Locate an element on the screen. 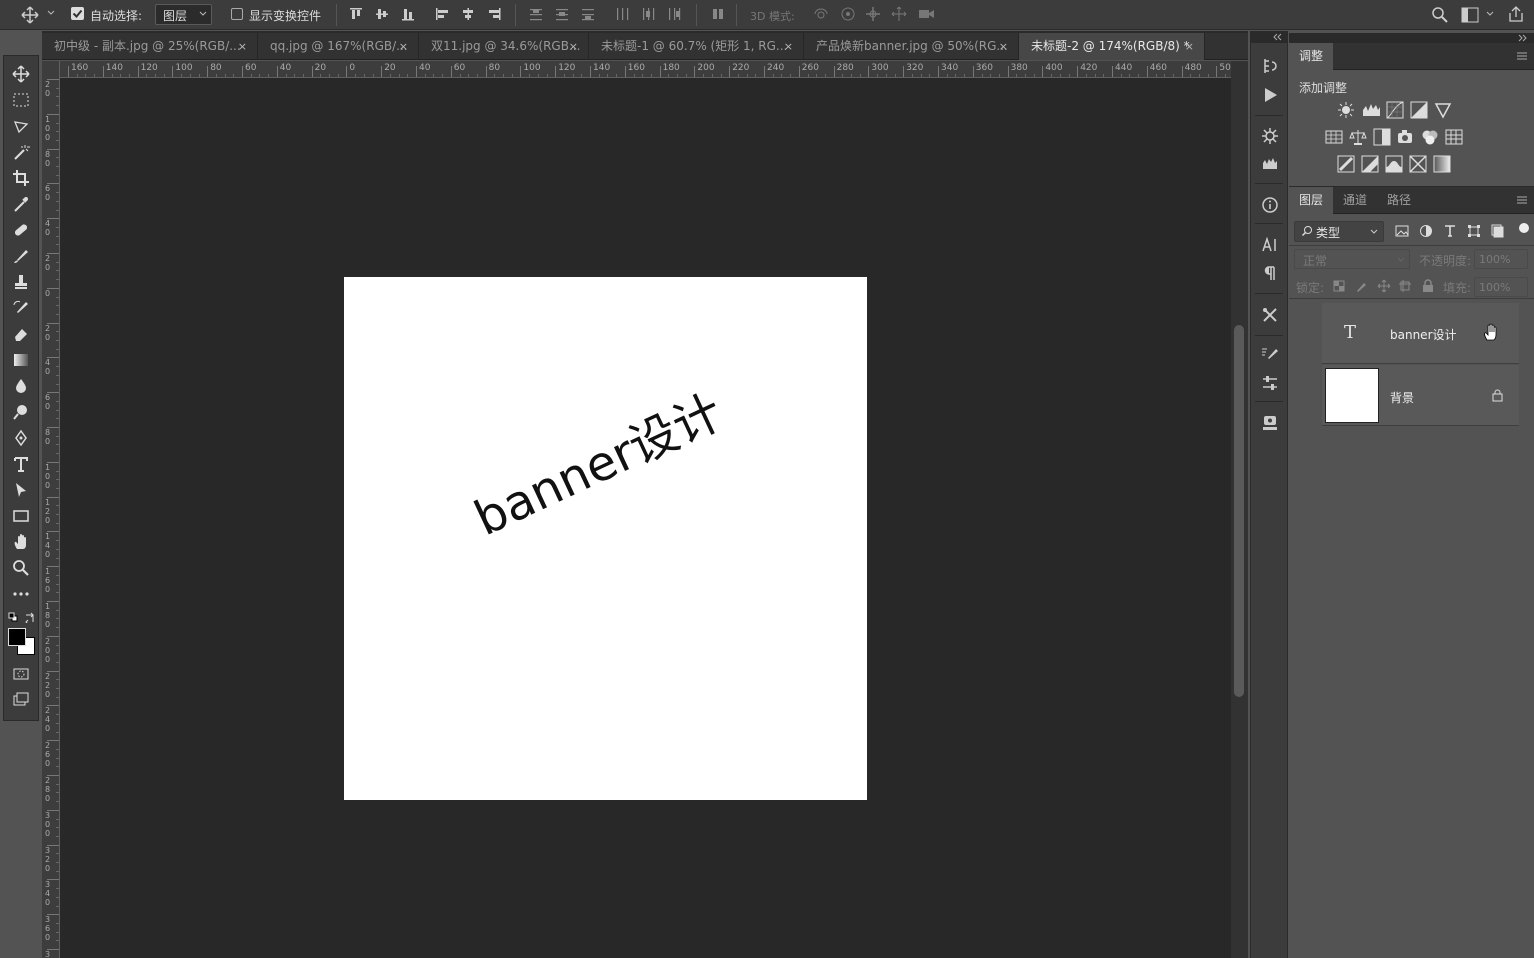 Image resolution: width=1534 pixels, height=958 pixels. zoom-tool-icon is located at coordinates (21, 568).